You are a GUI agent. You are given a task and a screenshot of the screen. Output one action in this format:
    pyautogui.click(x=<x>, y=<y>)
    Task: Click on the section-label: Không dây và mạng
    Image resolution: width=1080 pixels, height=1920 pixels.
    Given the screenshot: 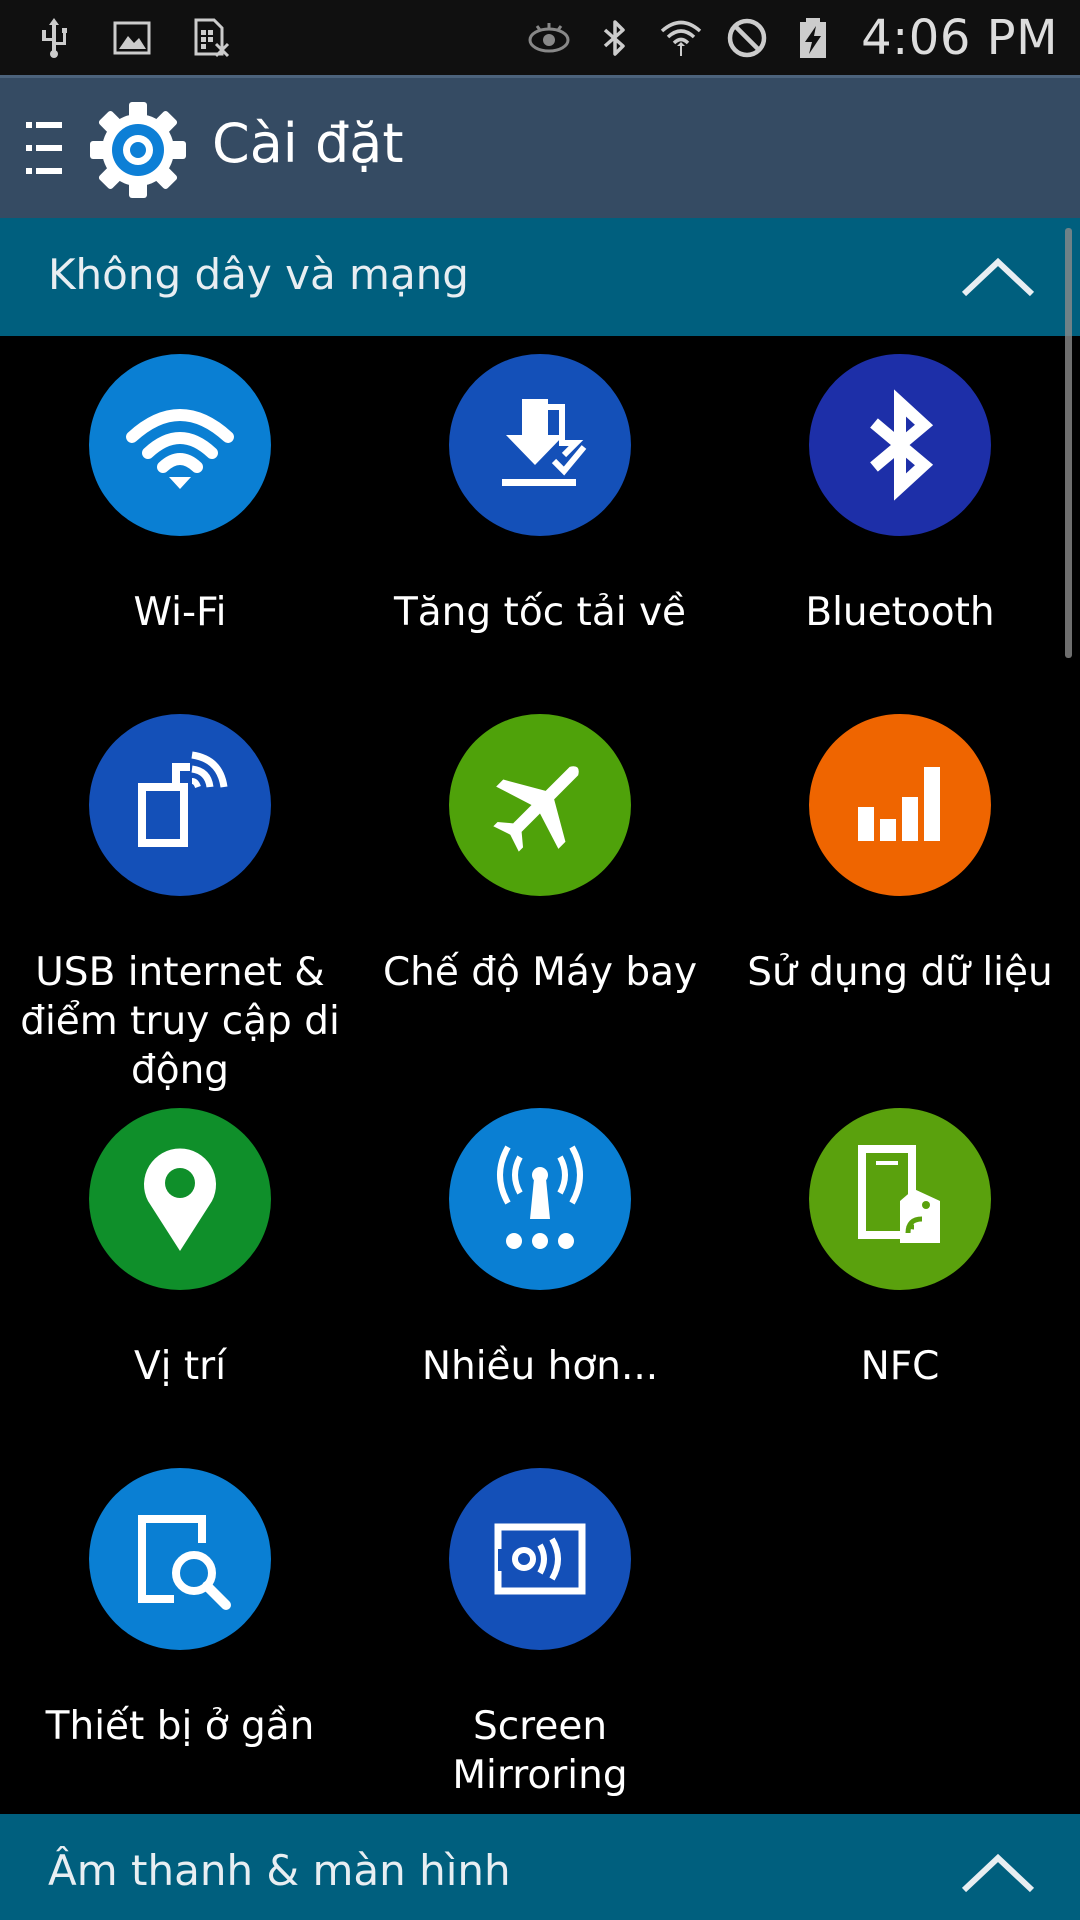 What is the action you would take?
    pyautogui.click(x=258, y=274)
    